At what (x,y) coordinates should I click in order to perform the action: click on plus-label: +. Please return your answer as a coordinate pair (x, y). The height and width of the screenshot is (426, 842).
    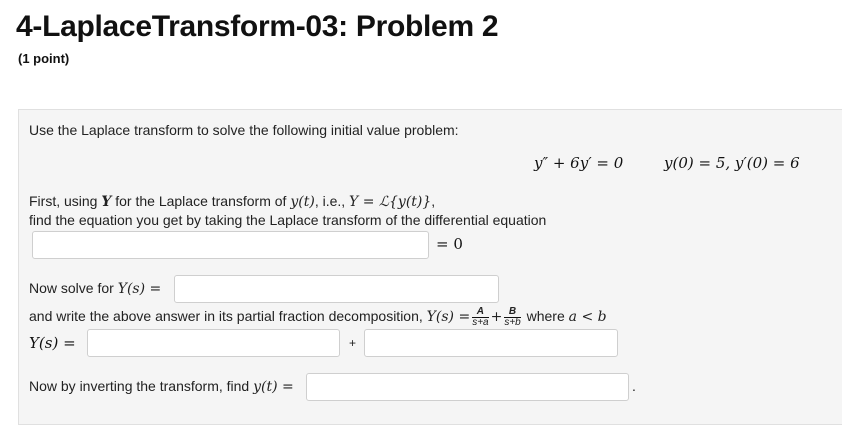
    Looking at the image, I should click on (353, 343).